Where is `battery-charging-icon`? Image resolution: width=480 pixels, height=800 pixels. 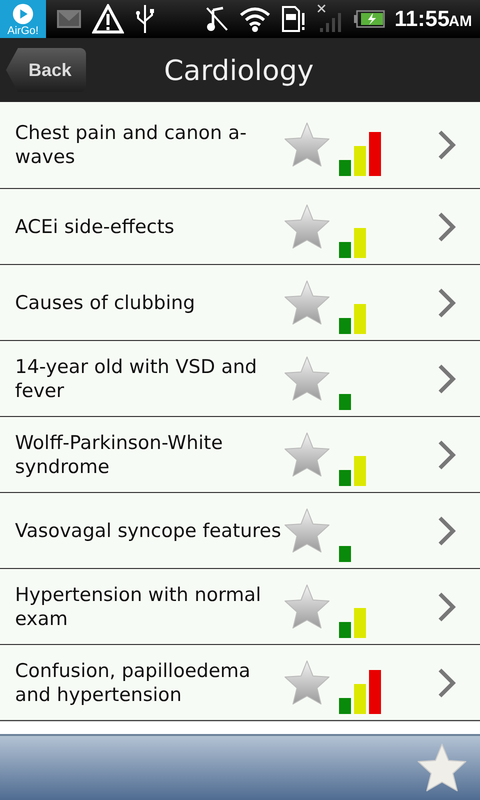 battery-charging-icon is located at coordinates (368, 19).